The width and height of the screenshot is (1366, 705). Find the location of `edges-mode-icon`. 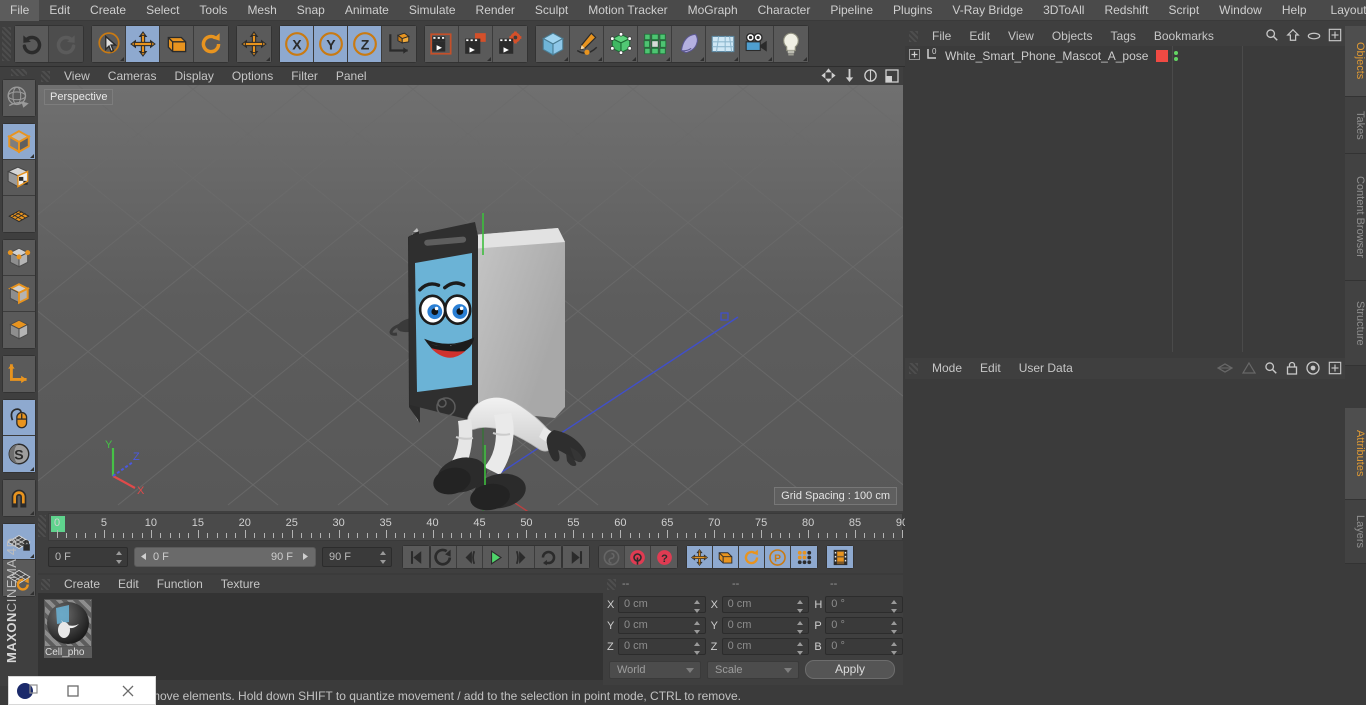

edges-mode-icon is located at coordinates (19, 294).